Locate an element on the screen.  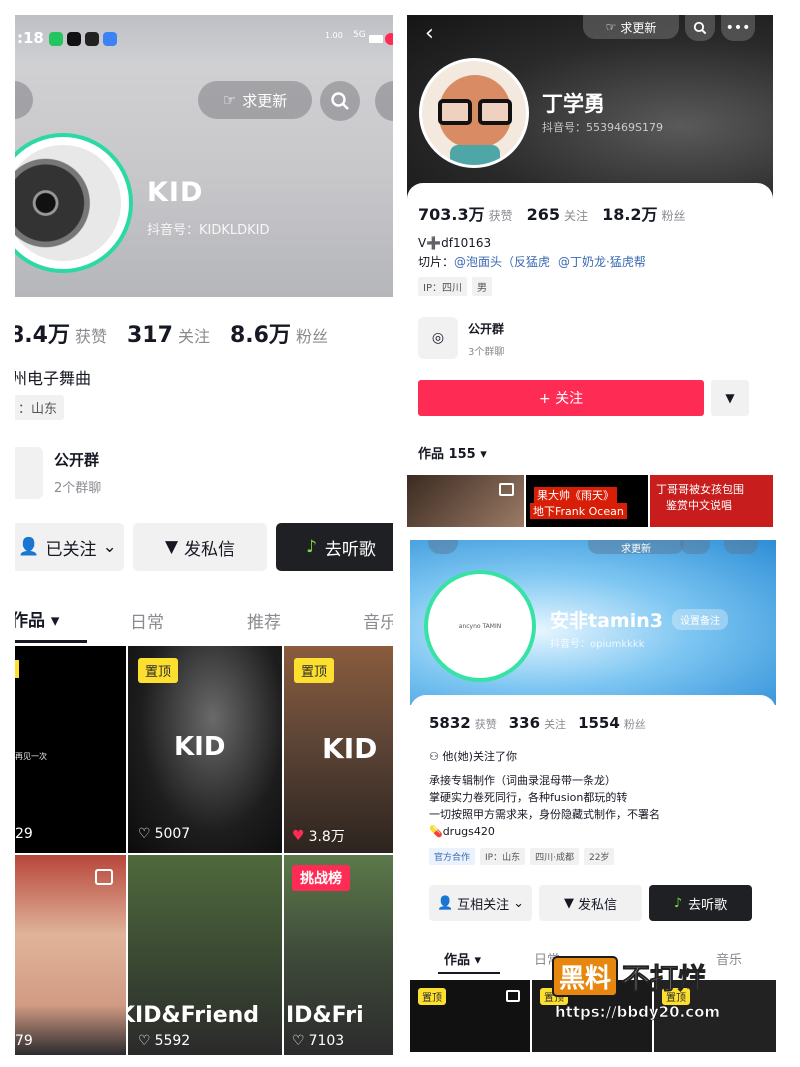
wechat-icon is located at coordinates (56, 39).